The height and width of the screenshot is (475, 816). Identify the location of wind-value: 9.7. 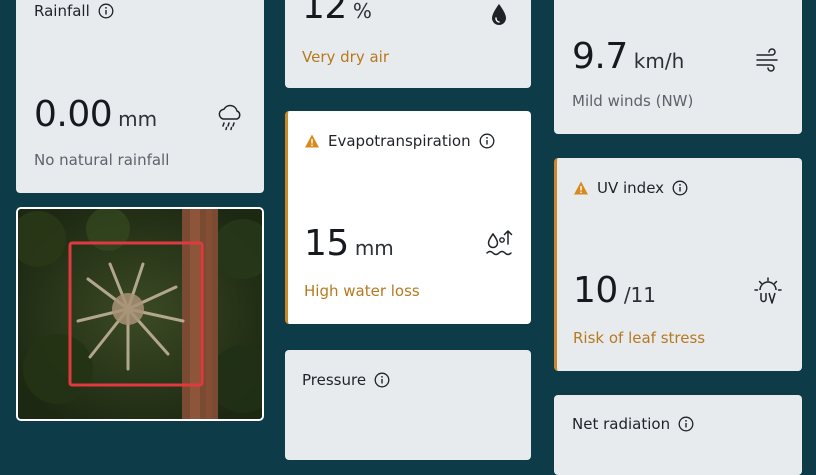
(600, 56).